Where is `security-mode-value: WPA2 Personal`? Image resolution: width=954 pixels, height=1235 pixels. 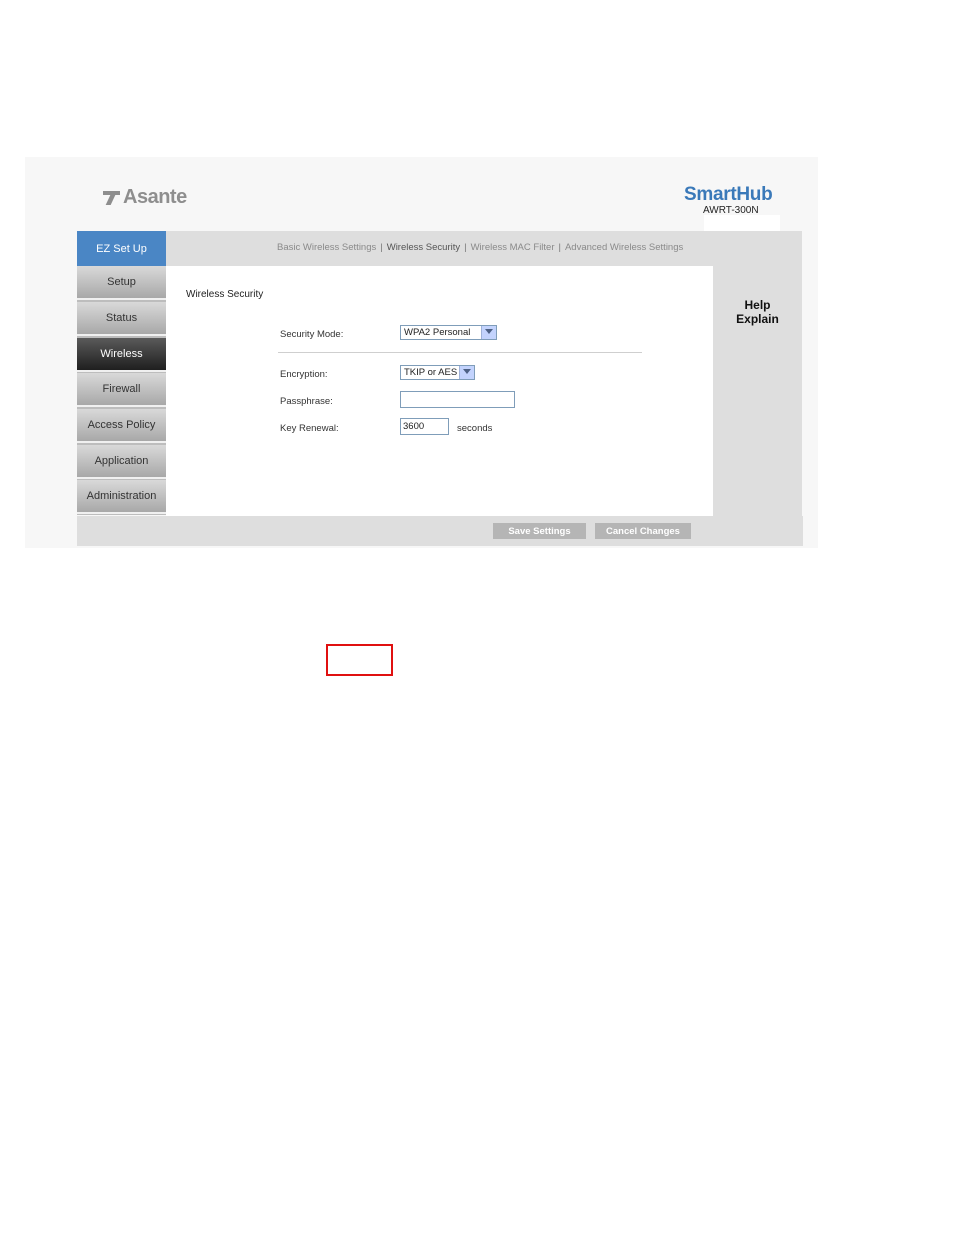
security-mode-value: WPA2 Personal is located at coordinates (437, 332).